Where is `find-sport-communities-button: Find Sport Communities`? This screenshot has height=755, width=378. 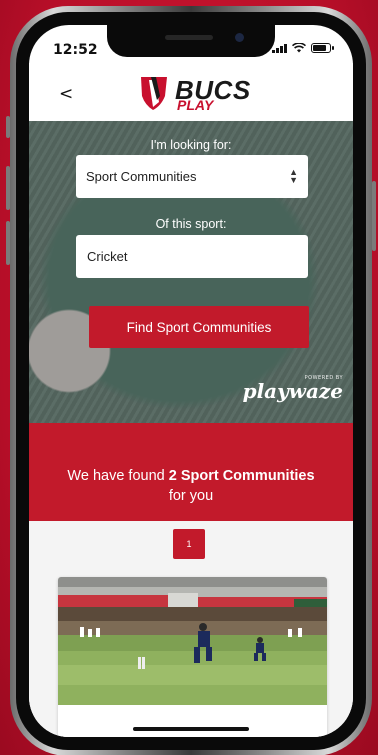
find-sport-communities-button: Find Sport Communities is located at coordinates (199, 327).